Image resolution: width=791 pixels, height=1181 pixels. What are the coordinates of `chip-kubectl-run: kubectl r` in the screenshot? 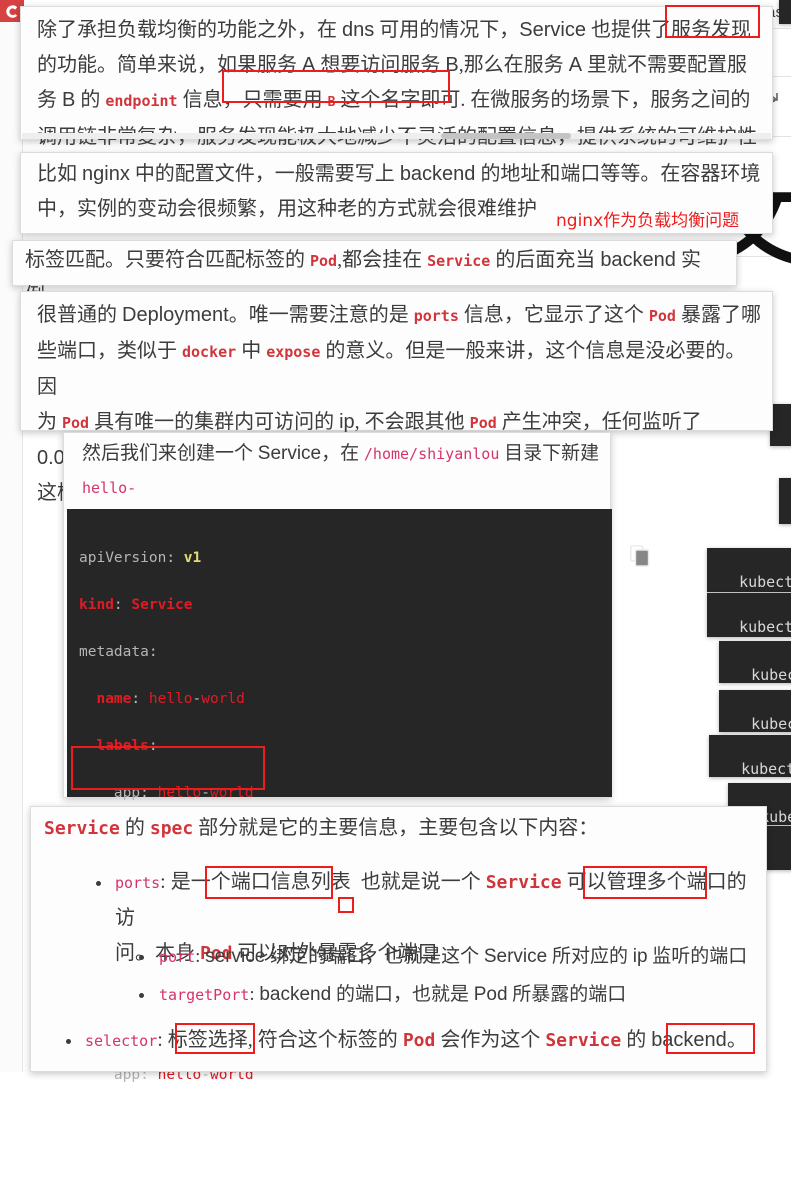 It's located at (750, 756).